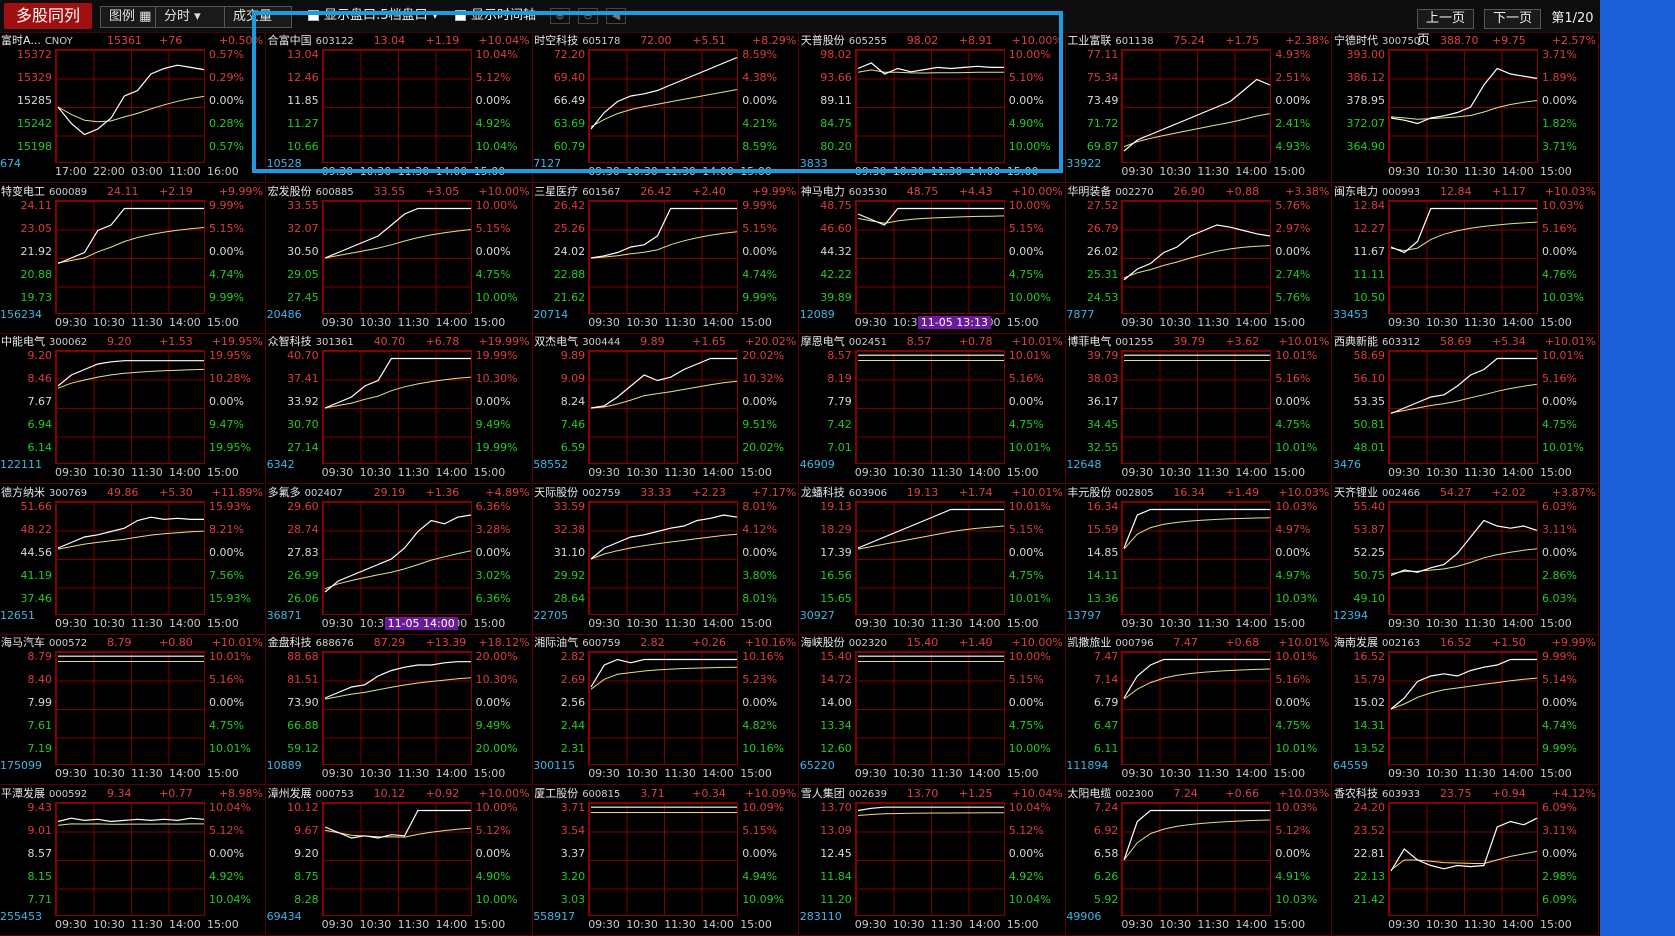 The height and width of the screenshot is (936, 1675). Describe the element at coordinates (1029, 355) in the screenshot. I see `pct-axis-label: 10.01%` at that location.